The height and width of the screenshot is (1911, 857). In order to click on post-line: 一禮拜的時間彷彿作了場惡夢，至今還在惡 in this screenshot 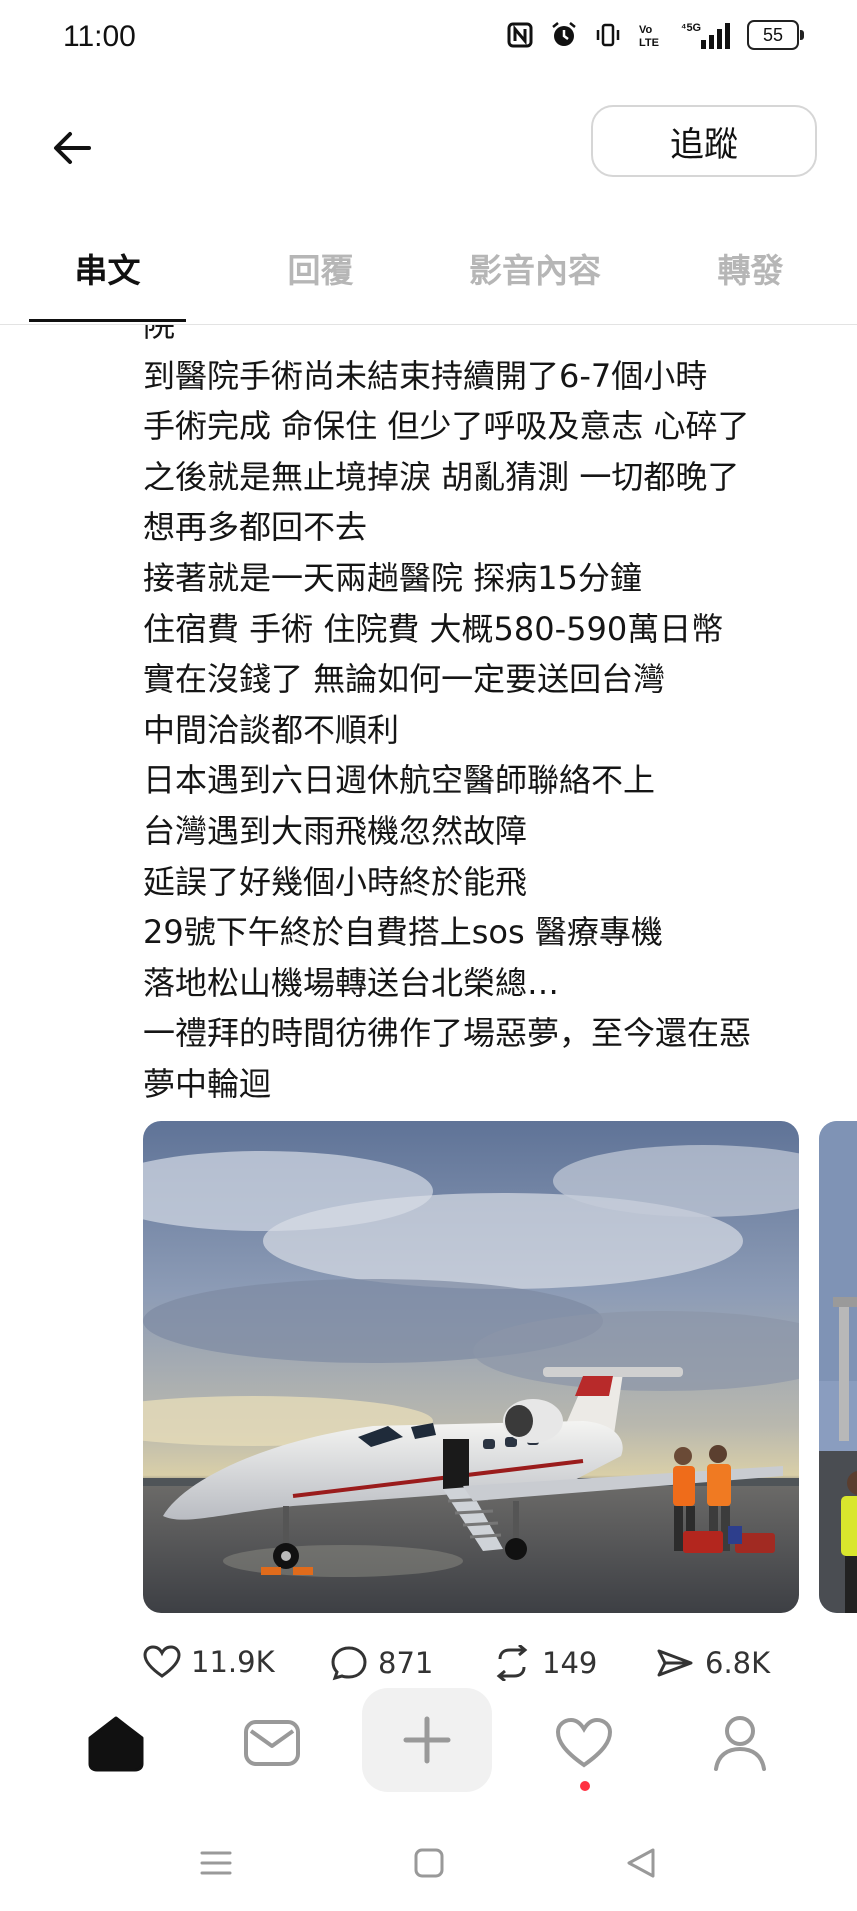, I will do `click(447, 1033)`.